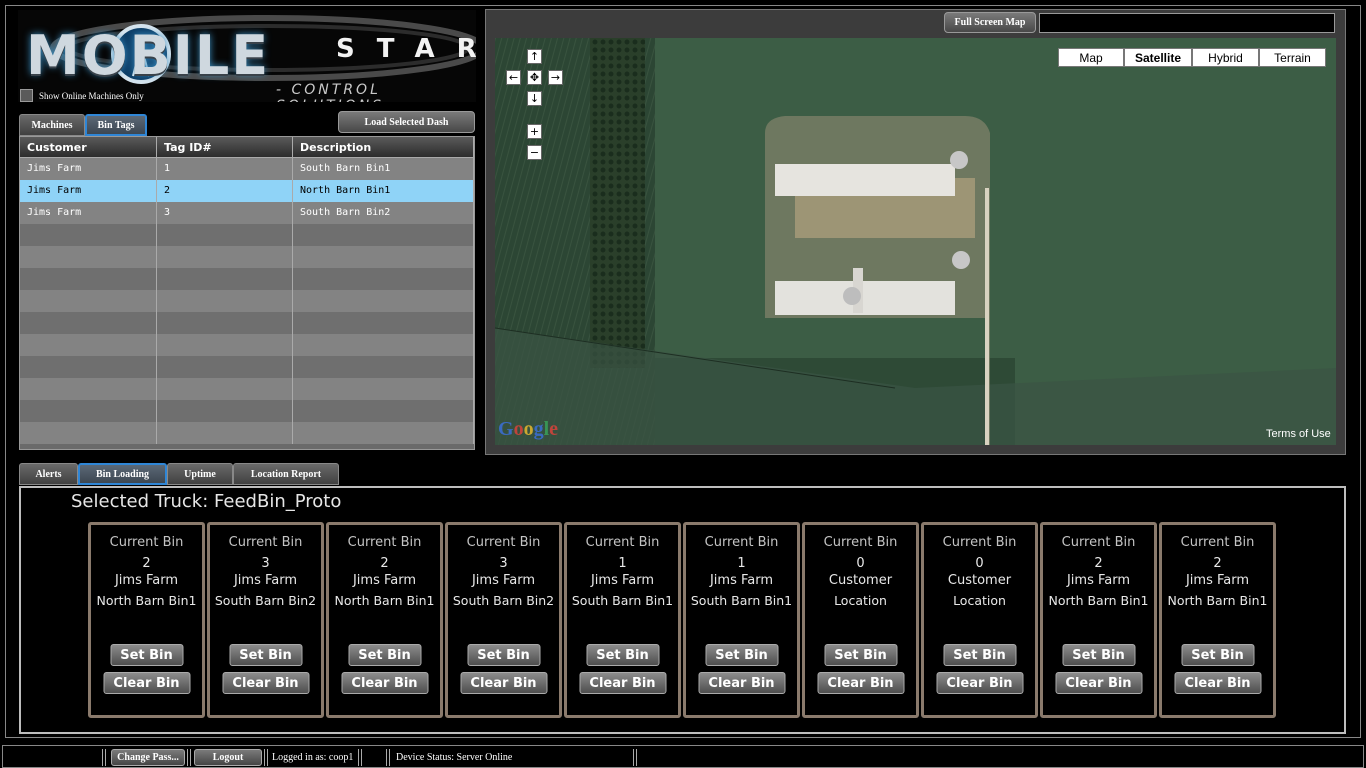 This screenshot has height=768, width=1366. I want to click on tab-uptime: Uptime, so click(200, 474).